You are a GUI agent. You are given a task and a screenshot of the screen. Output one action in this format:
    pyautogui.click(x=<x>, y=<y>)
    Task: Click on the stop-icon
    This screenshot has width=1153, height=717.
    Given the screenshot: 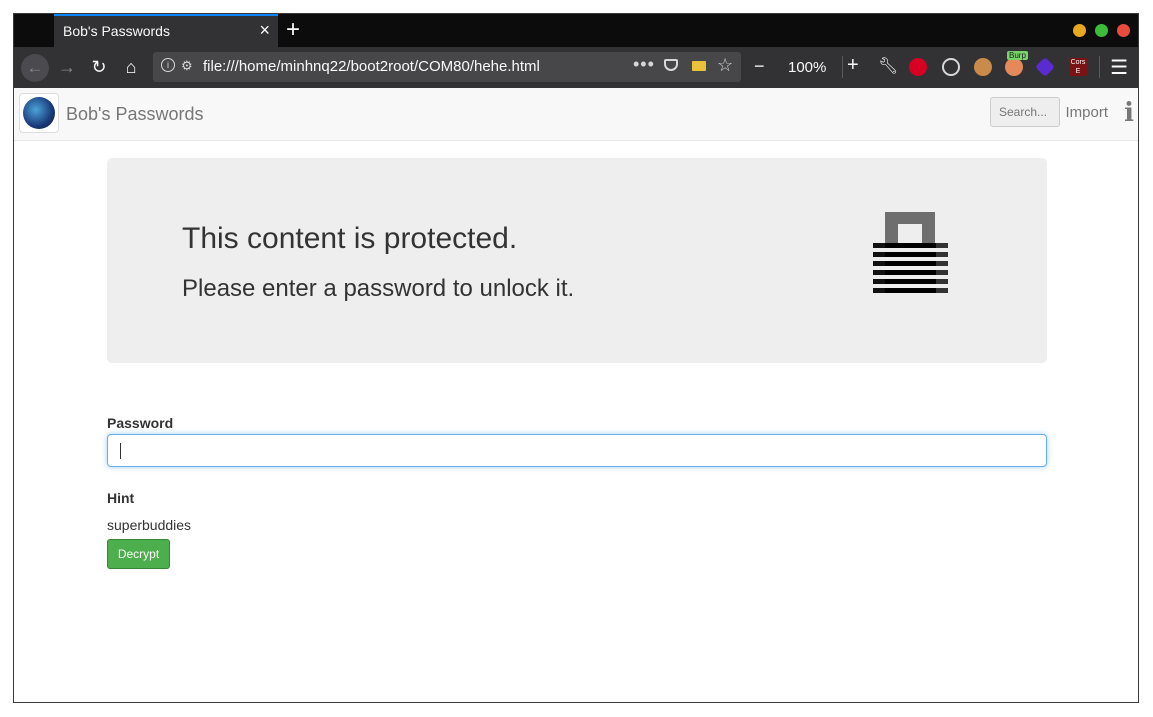 What is the action you would take?
    pyautogui.click(x=918, y=67)
    